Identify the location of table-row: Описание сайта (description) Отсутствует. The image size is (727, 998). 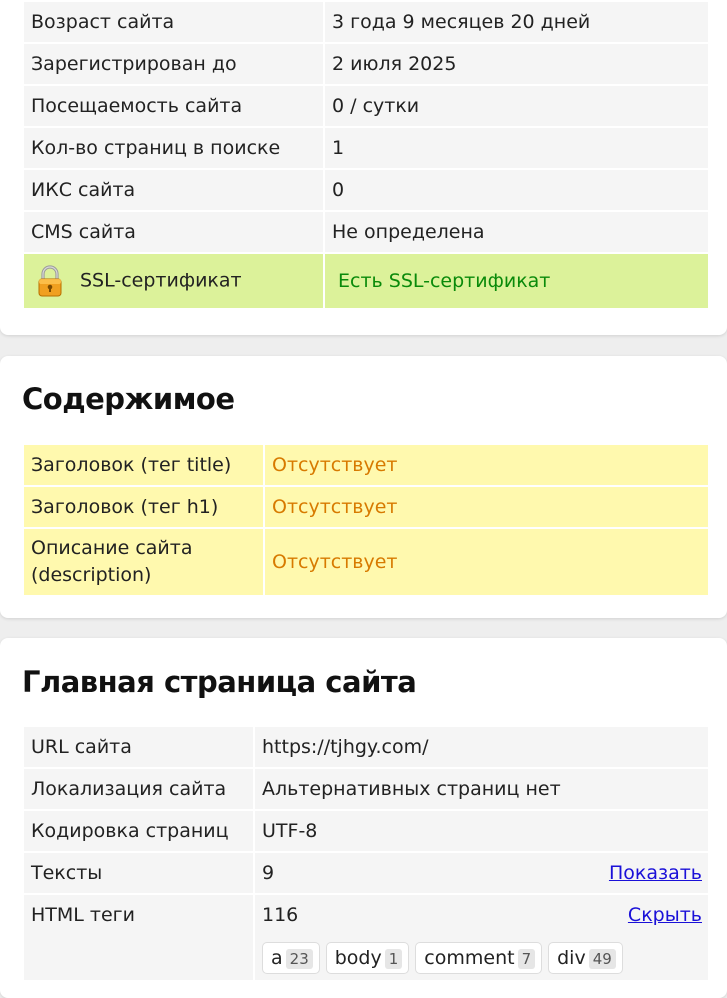
(366, 562).